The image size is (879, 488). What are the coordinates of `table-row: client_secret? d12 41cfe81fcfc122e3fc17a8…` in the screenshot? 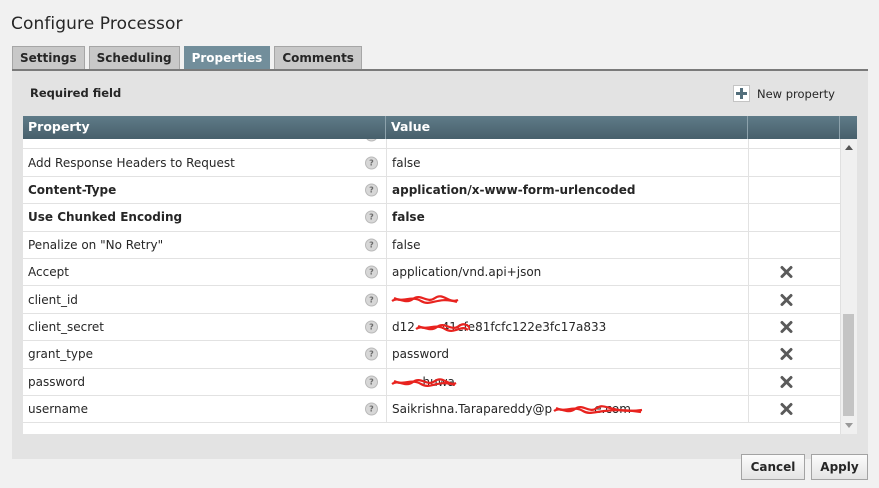 It's located at (431, 327).